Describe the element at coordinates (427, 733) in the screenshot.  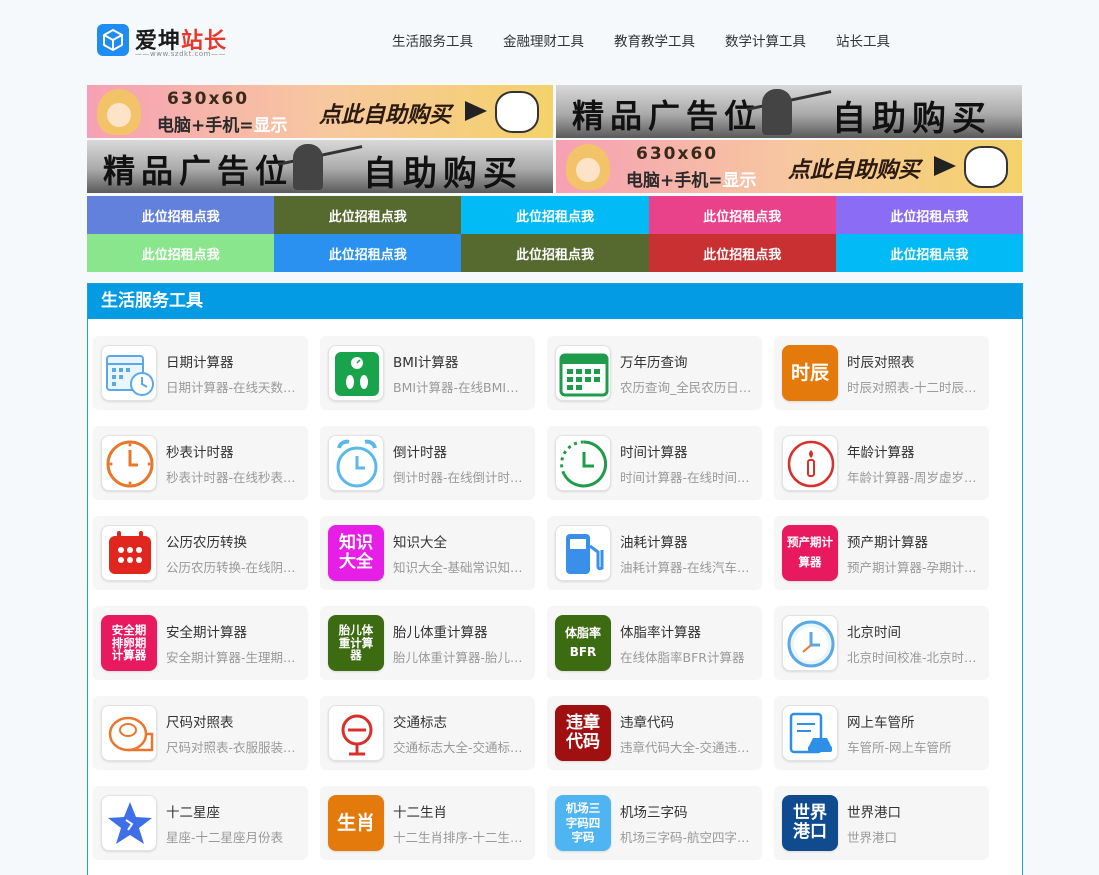
I see `tool-card-traffic-signs: 交通标志 交通标志大全-交通标志图解` at that location.